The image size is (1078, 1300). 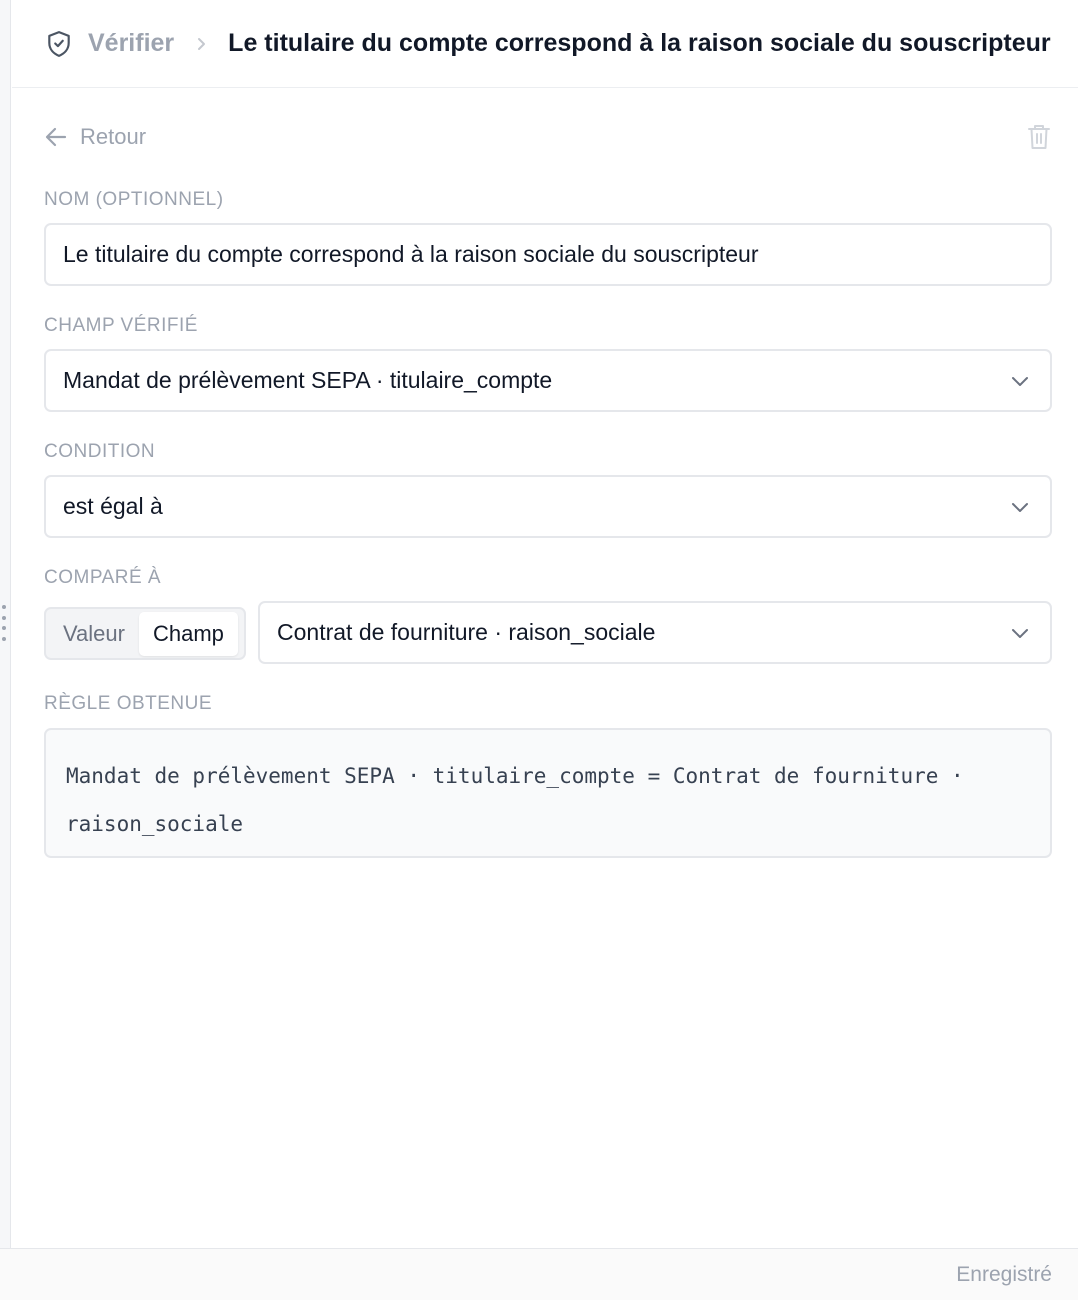 What do you see at coordinates (1004, 1274) in the screenshot?
I see `save-status: Enregistré` at bounding box center [1004, 1274].